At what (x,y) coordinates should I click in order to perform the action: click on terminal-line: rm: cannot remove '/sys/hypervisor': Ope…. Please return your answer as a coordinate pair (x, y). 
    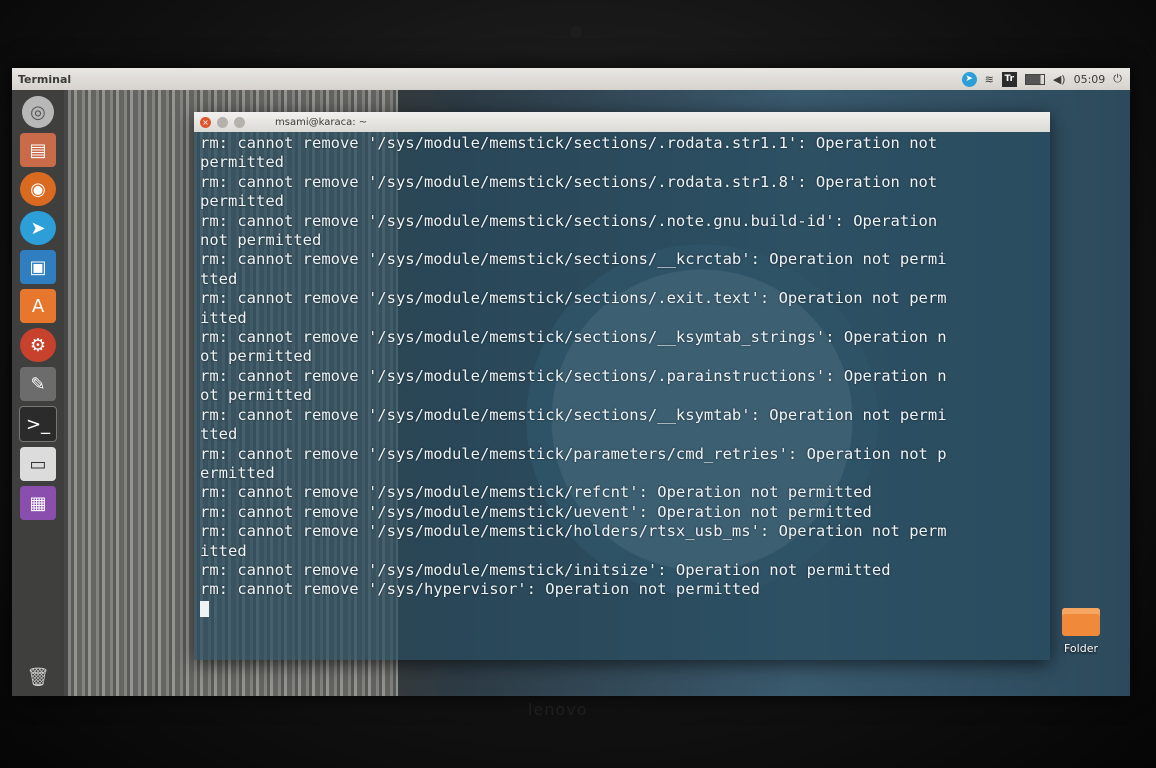
    Looking at the image, I should click on (480, 589).